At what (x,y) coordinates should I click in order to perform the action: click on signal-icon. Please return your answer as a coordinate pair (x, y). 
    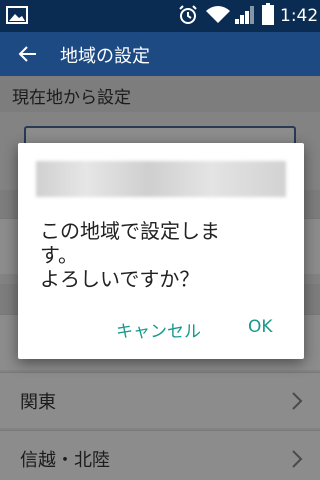
    Looking at the image, I should click on (244, 15).